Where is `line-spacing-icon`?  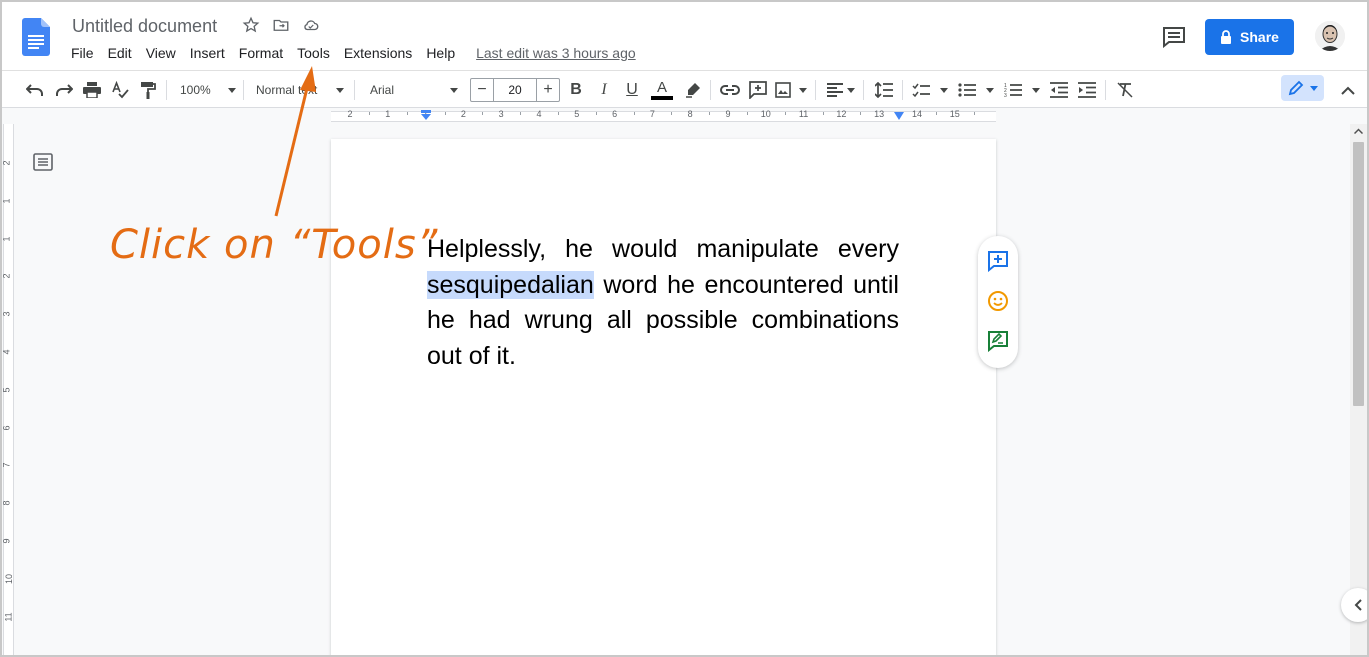
line-spacing-icon is located at coordinates (884, 90).